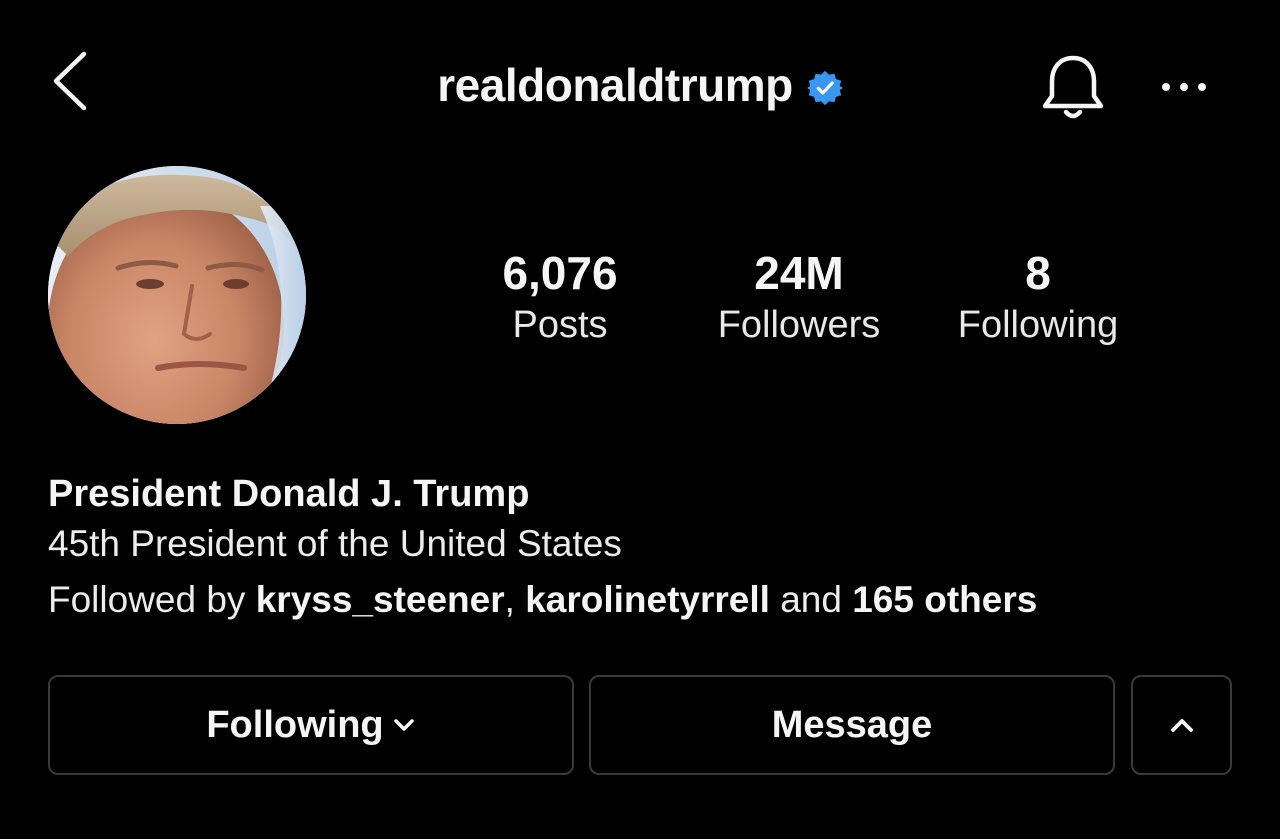 This screenshot has height=839, width=1280. I want to click on followers-count: 24M, so click(799, 273).